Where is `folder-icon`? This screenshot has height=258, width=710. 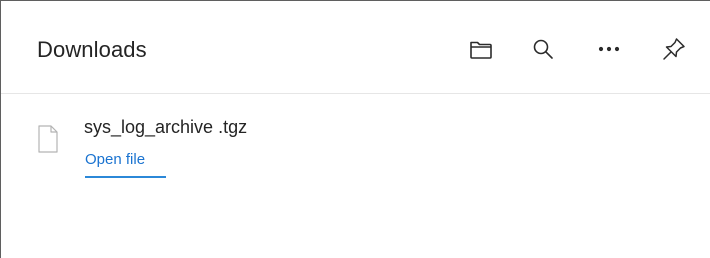
folder-icon is located at coordinates (481, 49).